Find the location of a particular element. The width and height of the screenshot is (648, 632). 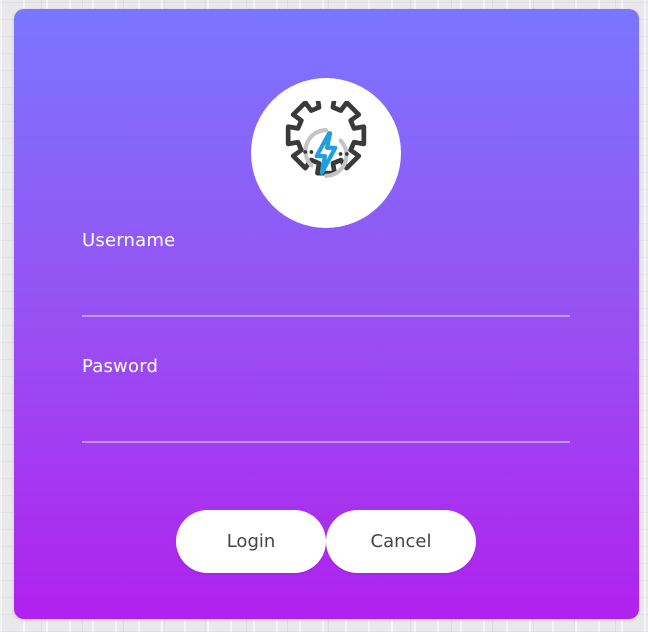

login-button: Login is located at coordinates (251, 541).